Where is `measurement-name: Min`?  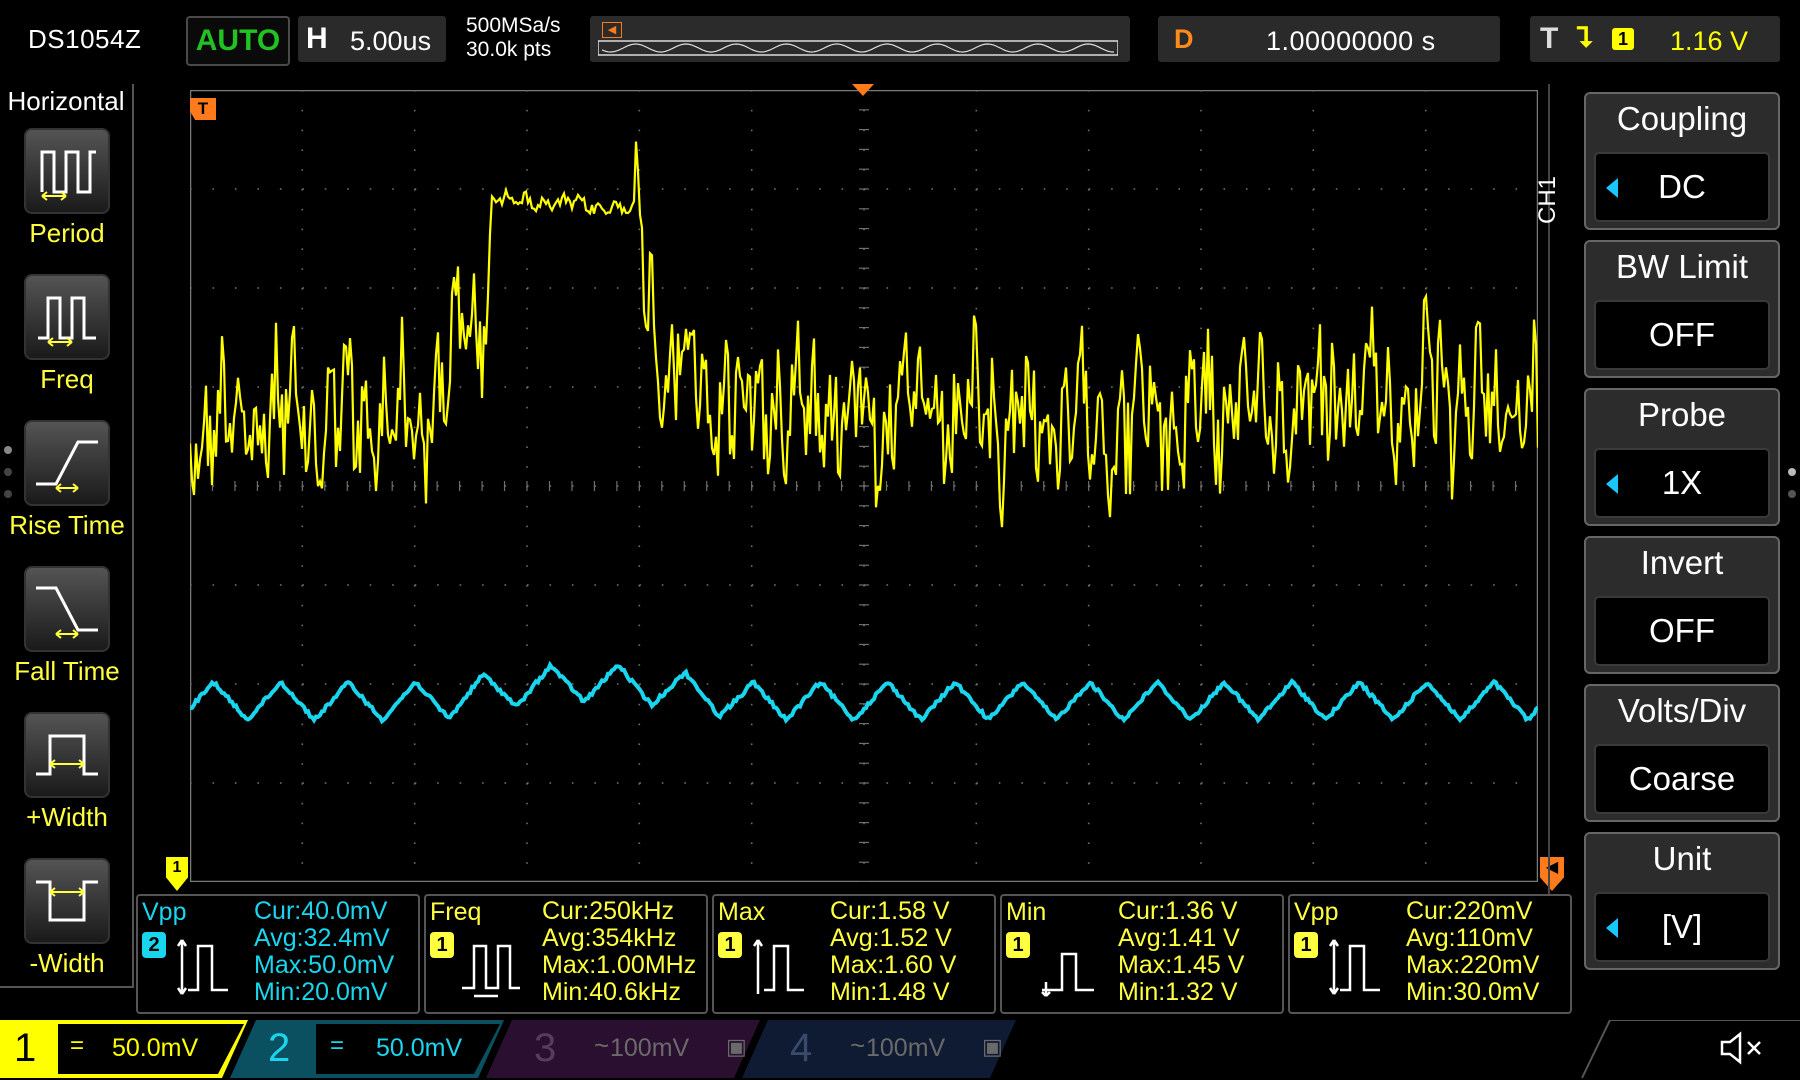 measurement-name: Min is located at coordinates (1026, 912).